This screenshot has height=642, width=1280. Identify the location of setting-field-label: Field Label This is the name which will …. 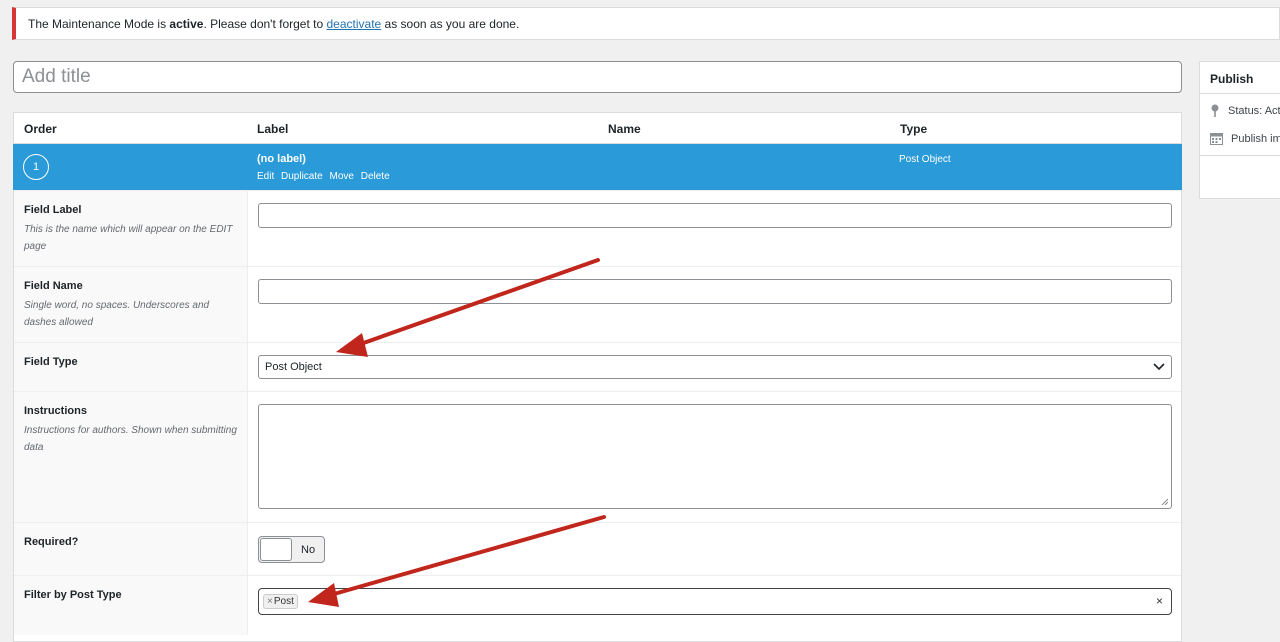
(597, 228).